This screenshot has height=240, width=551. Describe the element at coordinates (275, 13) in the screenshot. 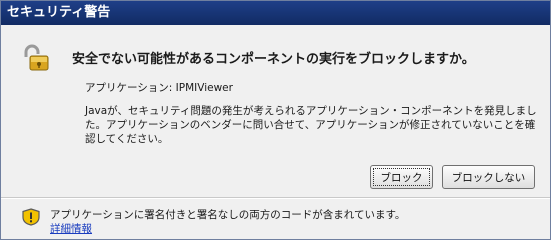

I see `title-bar: セキュリティ警告` at that location.